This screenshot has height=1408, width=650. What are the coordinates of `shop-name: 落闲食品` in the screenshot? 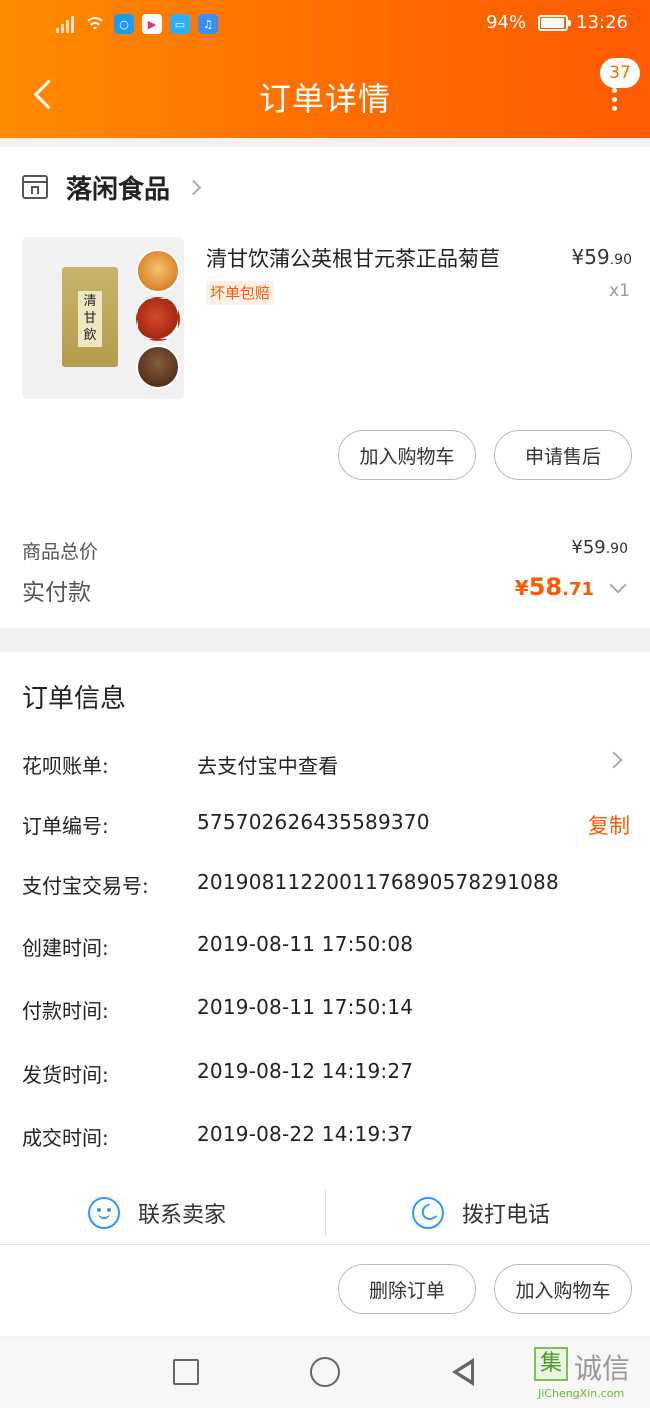 It's located at (118, 189).